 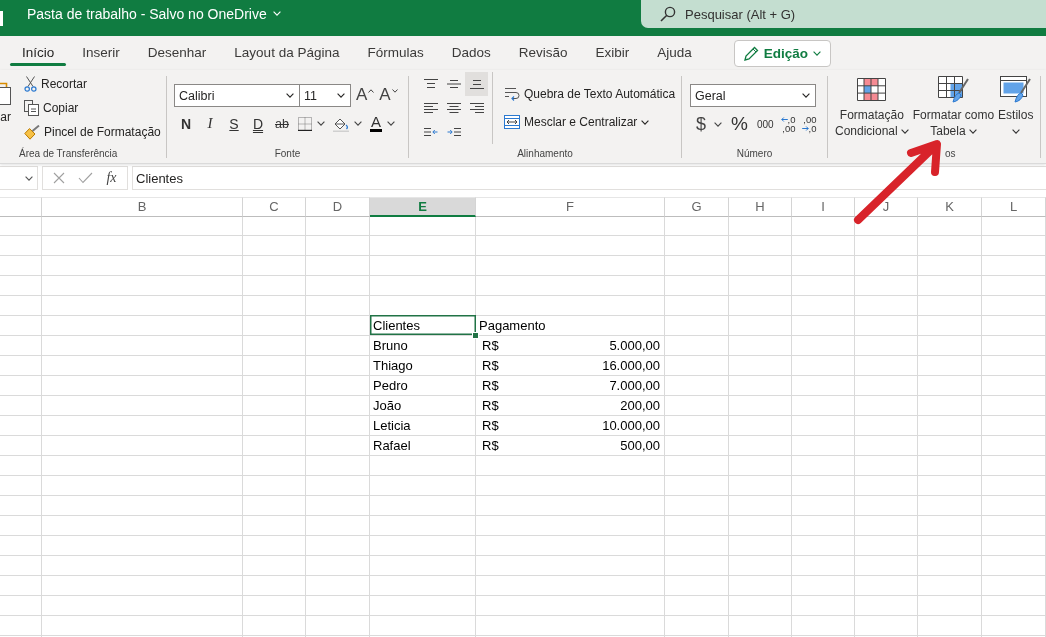 What do you see at coordinates (325, 95) in the screenshot?
I see `font-size-dropdown: 11` at bounding box center [325, 95].